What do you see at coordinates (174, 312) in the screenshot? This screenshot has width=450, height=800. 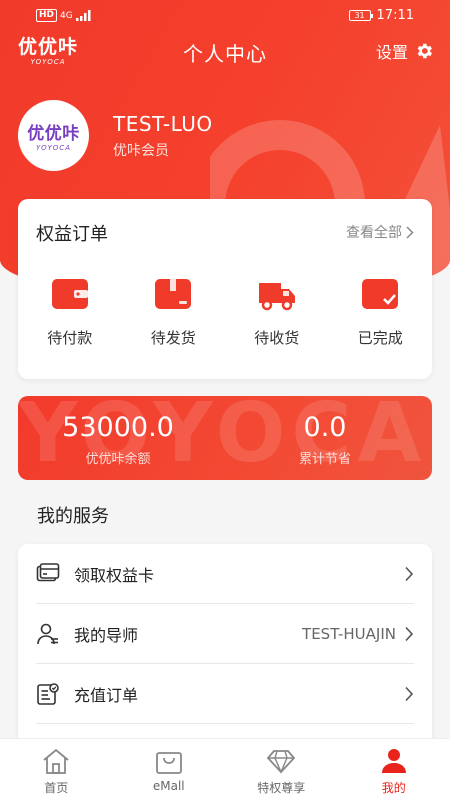 I see `order-pending-shipment: 待发货` at bounding box center [174, 312].